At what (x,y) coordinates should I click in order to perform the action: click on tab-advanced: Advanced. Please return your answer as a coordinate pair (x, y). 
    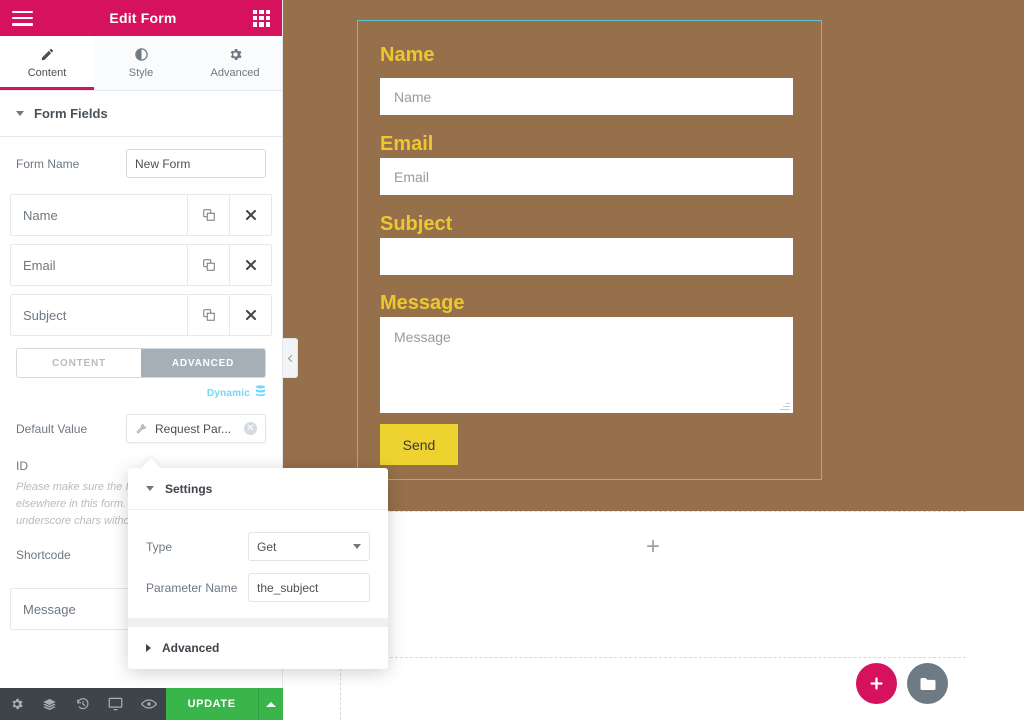
    Looking at the image, I should click on (235, 63).